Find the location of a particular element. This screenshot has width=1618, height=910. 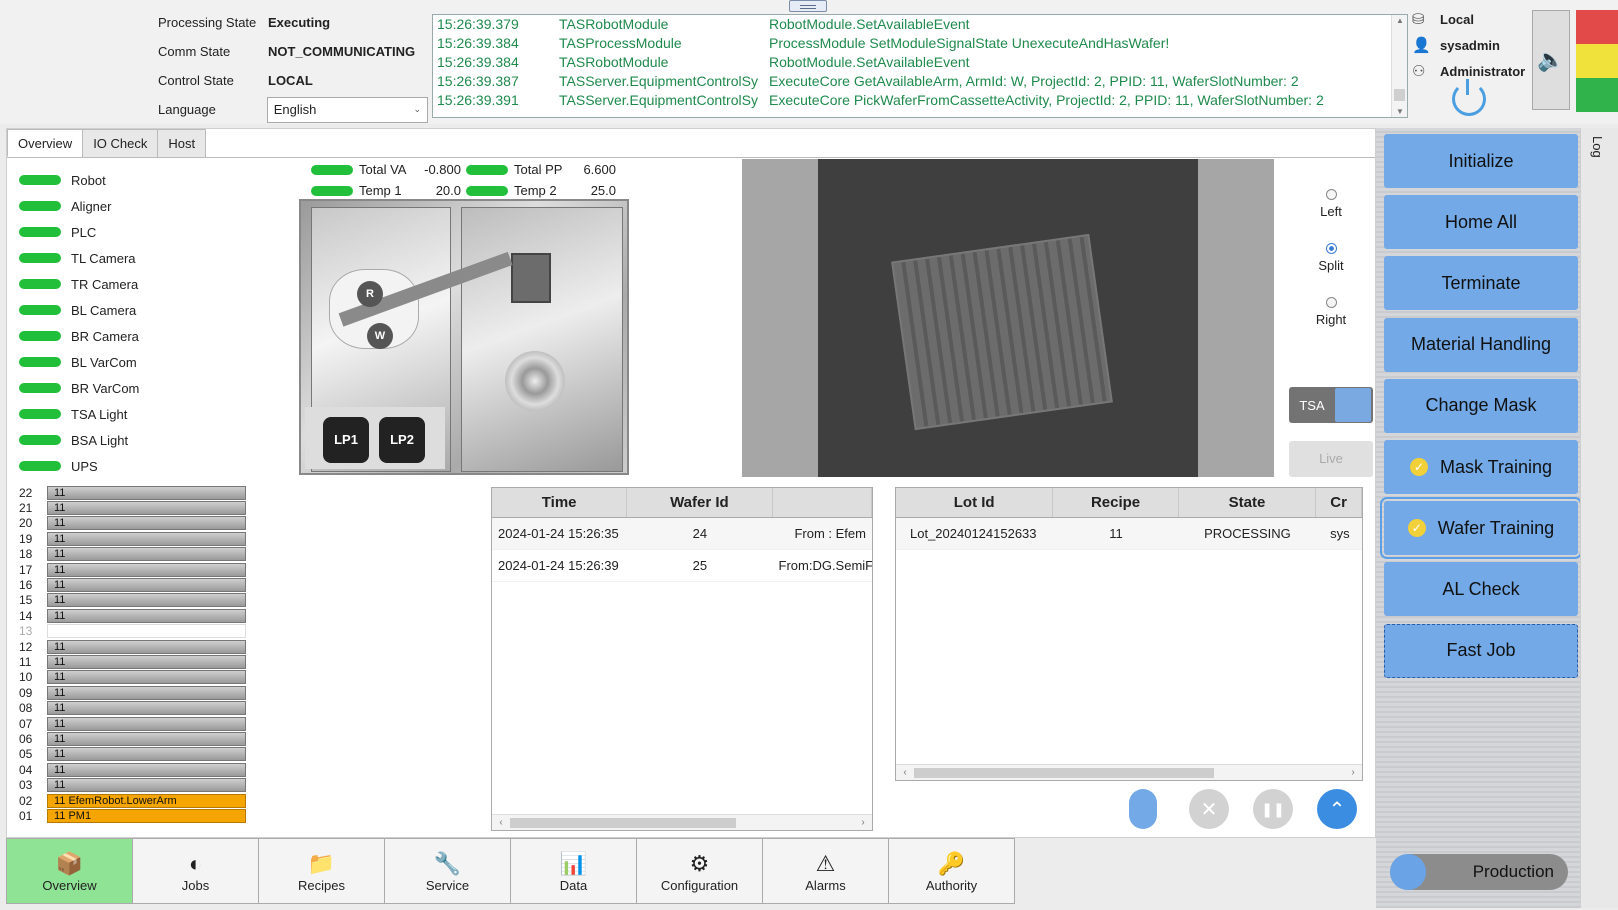

mask-training-button: ✓ Mask Training is located at coordinates (1481, 467).